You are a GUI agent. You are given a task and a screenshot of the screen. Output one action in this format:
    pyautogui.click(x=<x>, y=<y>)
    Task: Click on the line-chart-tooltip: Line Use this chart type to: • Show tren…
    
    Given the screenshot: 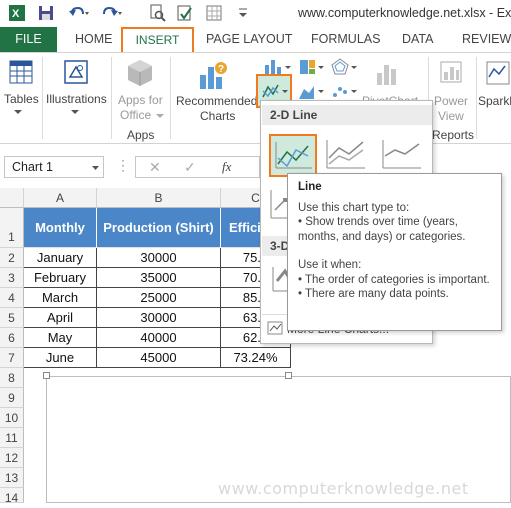 What is the action you would take?
    pyautogui.click(x=394, y=252)
    